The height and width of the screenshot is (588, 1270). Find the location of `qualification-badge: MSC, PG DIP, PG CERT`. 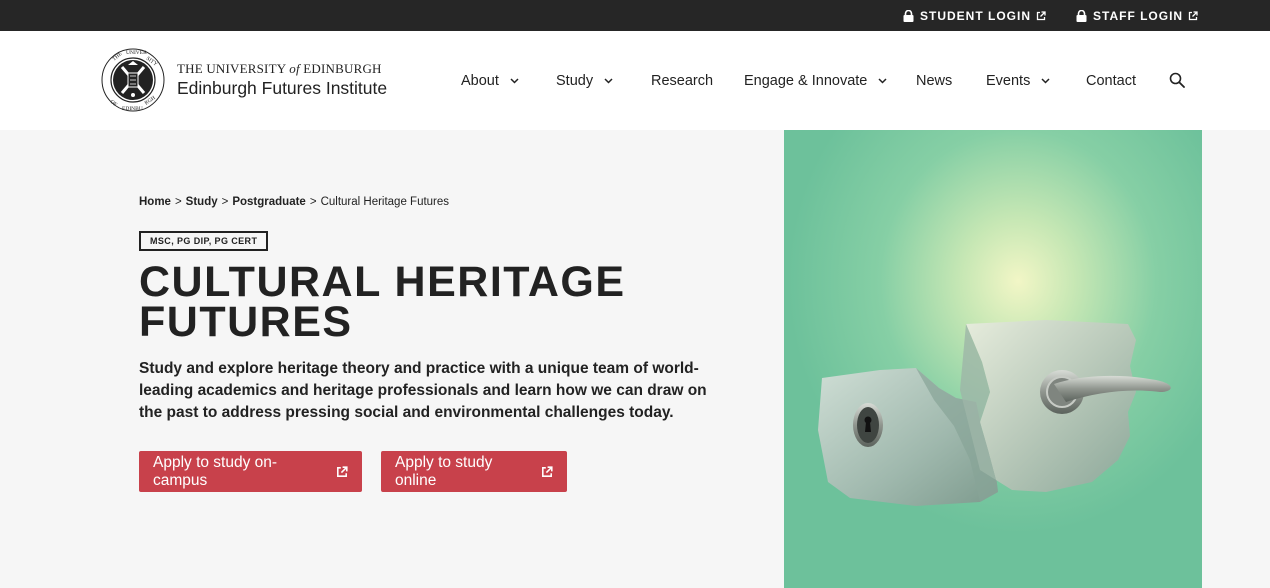

qualification-badge: MSC, PG DIP, PG CERT is located at coordinates (204, 241).